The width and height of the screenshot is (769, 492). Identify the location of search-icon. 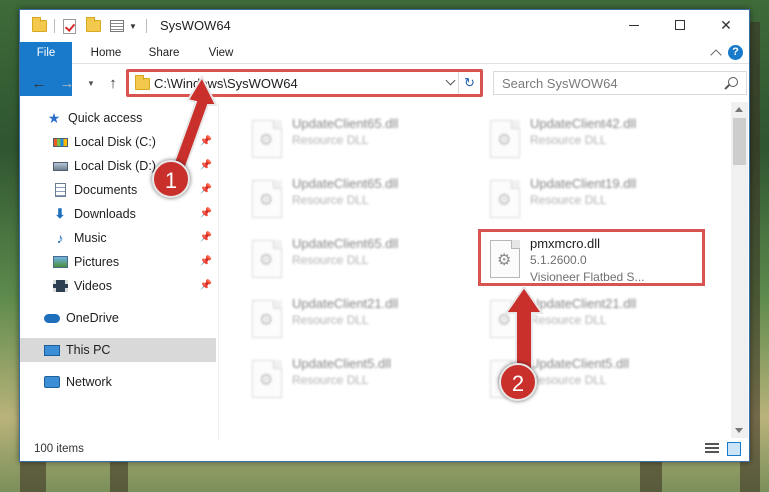
(733, 82).